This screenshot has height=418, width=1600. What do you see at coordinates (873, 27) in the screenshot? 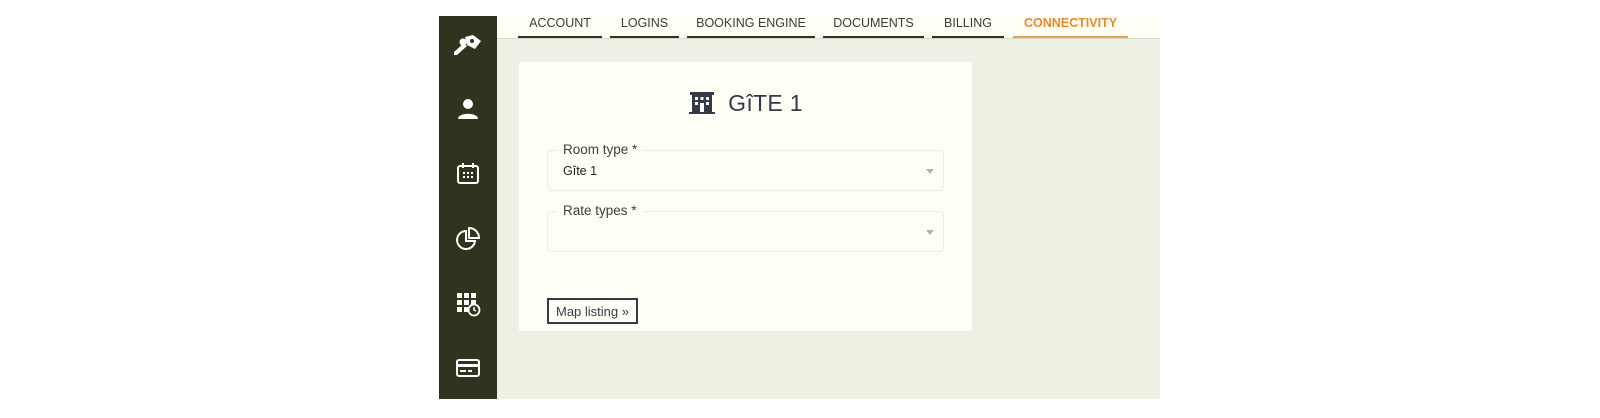
I see `tab-documents: DOCUMENTS` at bounding box center [873, 27].